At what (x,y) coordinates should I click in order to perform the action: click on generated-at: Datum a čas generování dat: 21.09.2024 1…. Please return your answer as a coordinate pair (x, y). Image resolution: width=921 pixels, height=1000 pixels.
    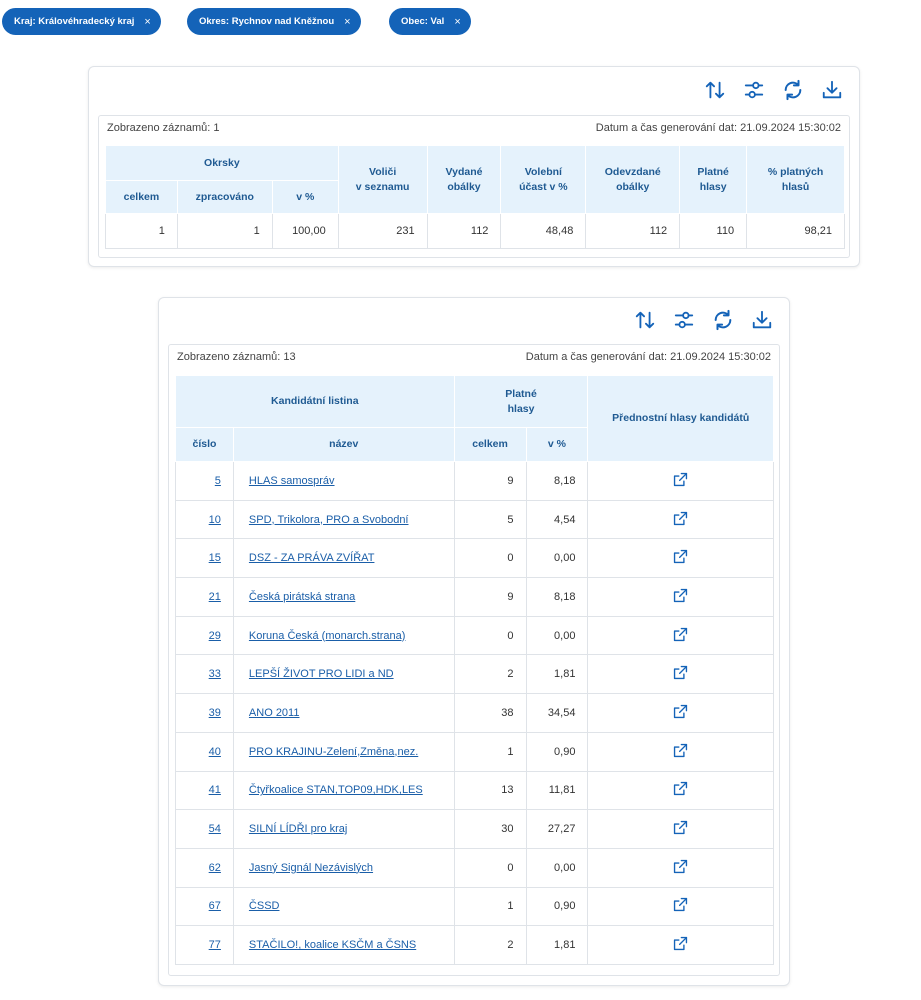
    Looking at the image, I should click on (648, 357).